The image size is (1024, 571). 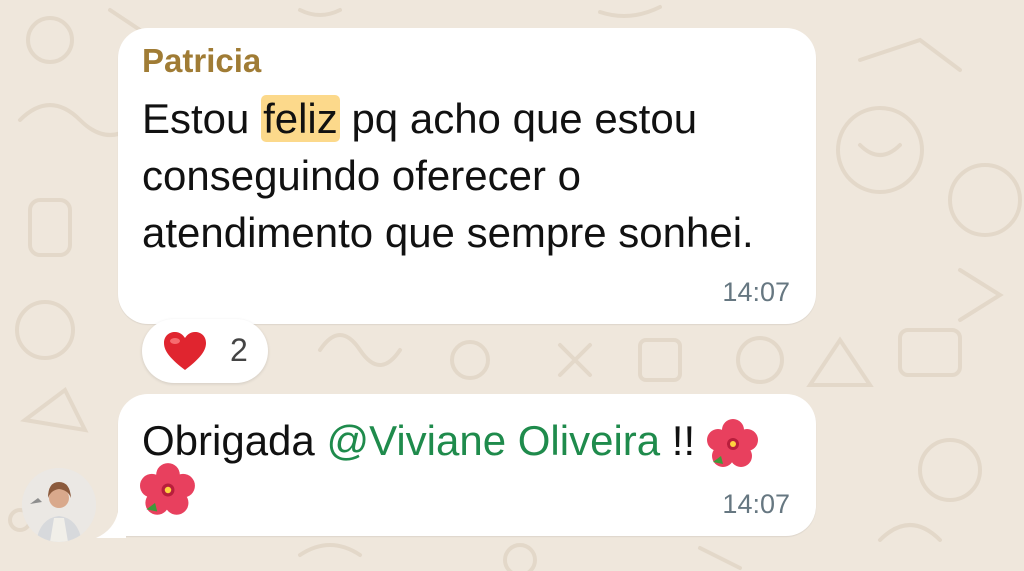 I want to click on message-text: Obrigada @Viviane Oliveira !!, so click(x=472, y=441).